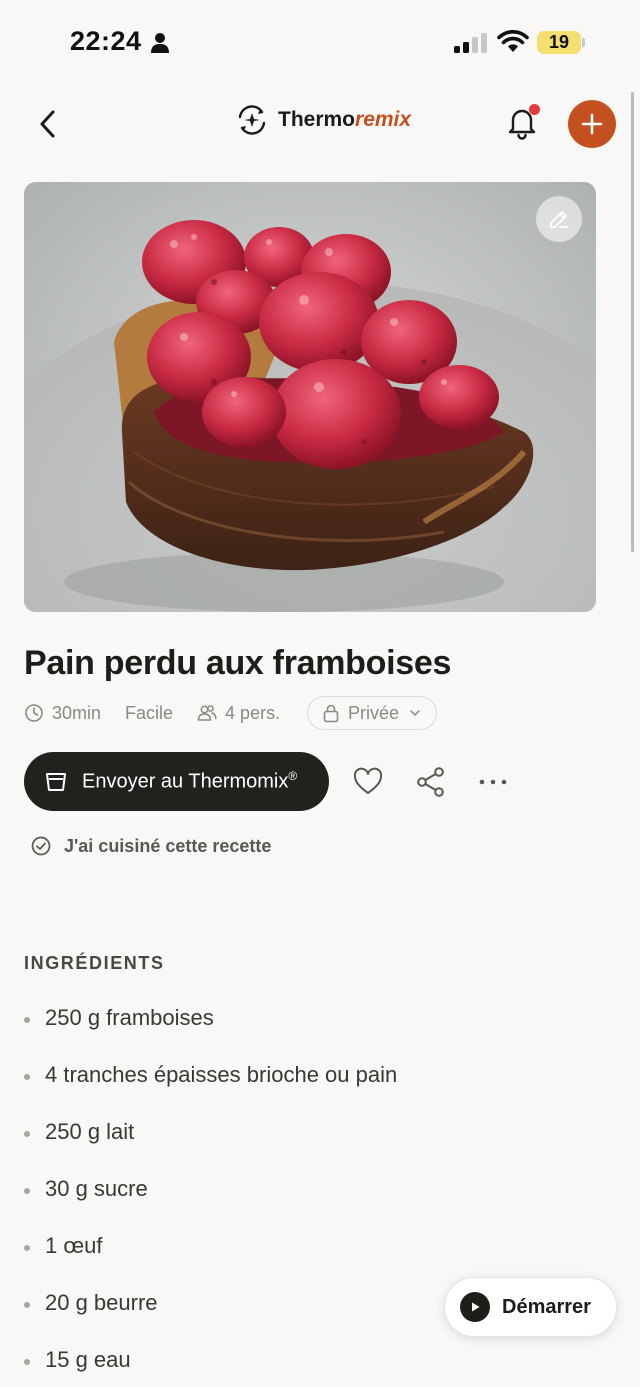  Describe the element at coordinates (331, 713) in the screenshot. I see `lock-icon` at that location.